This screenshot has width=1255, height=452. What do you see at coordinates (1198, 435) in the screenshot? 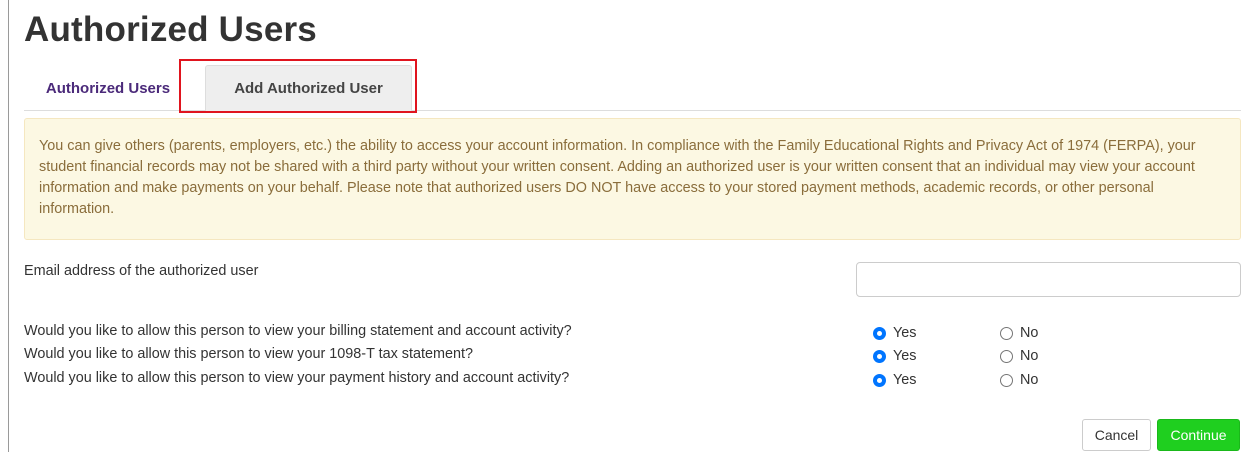
I see `continue-button: Continue` at bounding box center [1198, 435].